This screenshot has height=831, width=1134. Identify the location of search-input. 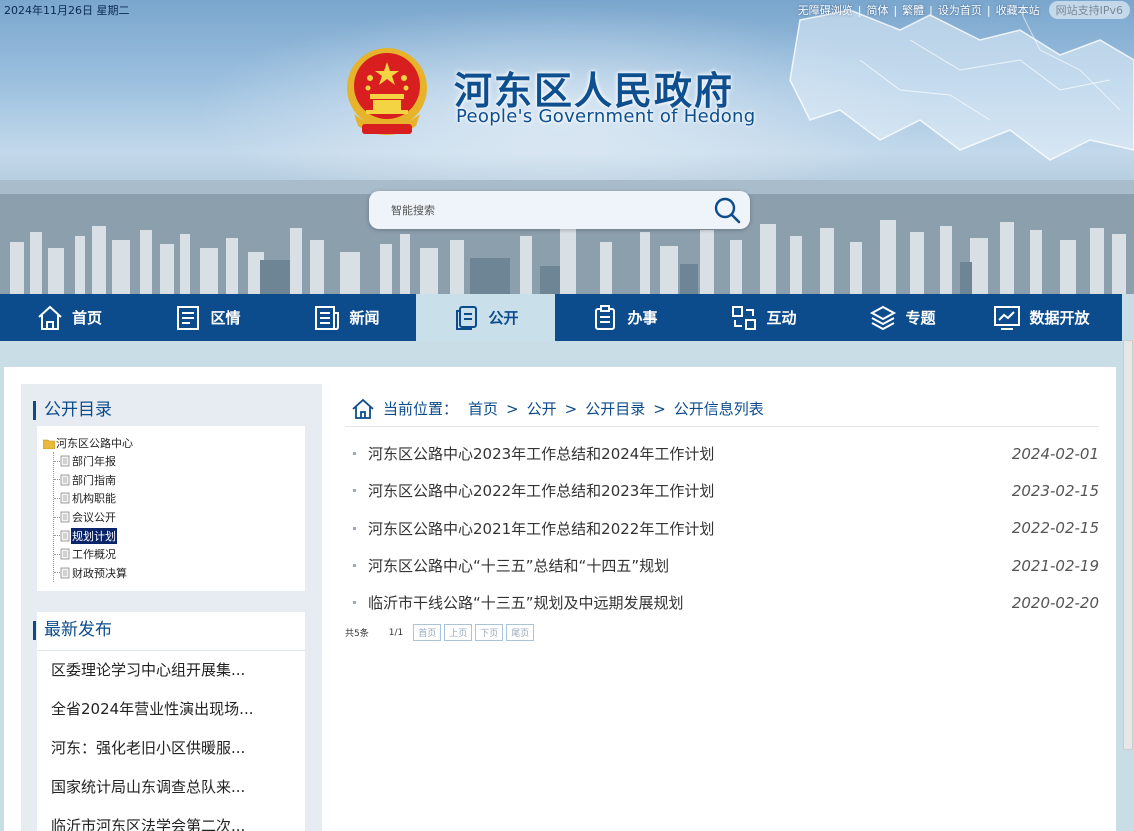
(541, 210).